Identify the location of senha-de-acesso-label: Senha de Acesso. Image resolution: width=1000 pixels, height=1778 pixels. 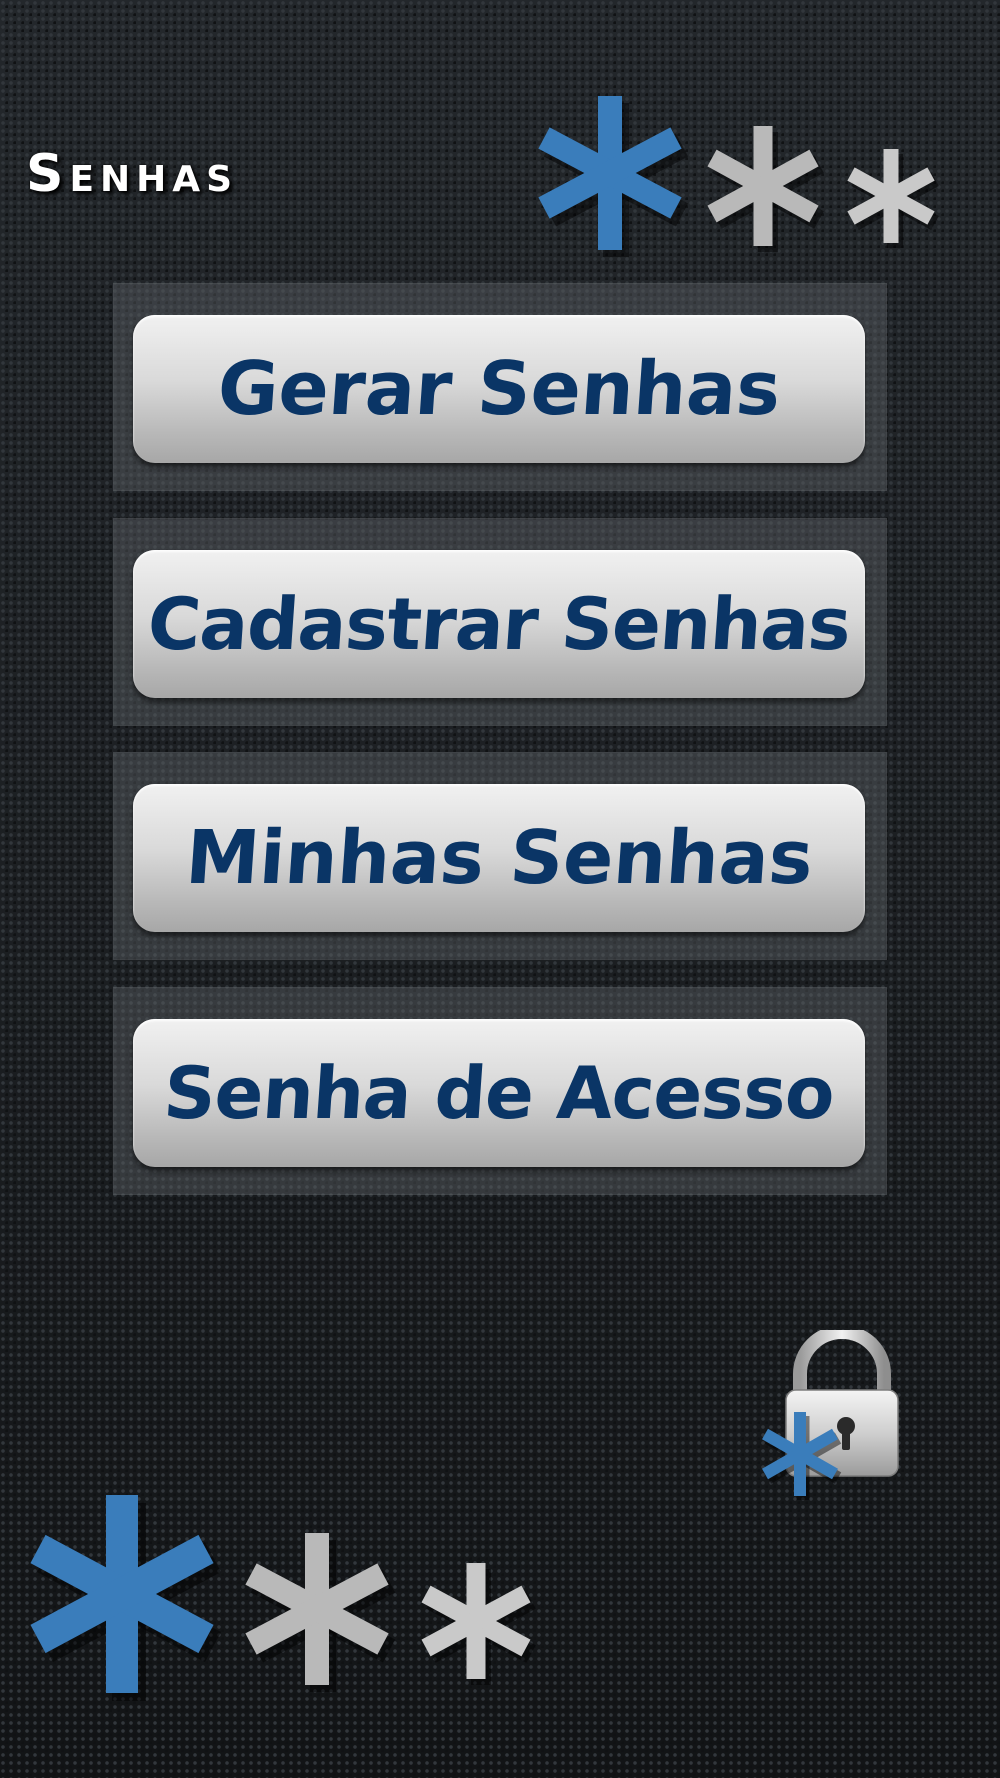
(499, 1093).